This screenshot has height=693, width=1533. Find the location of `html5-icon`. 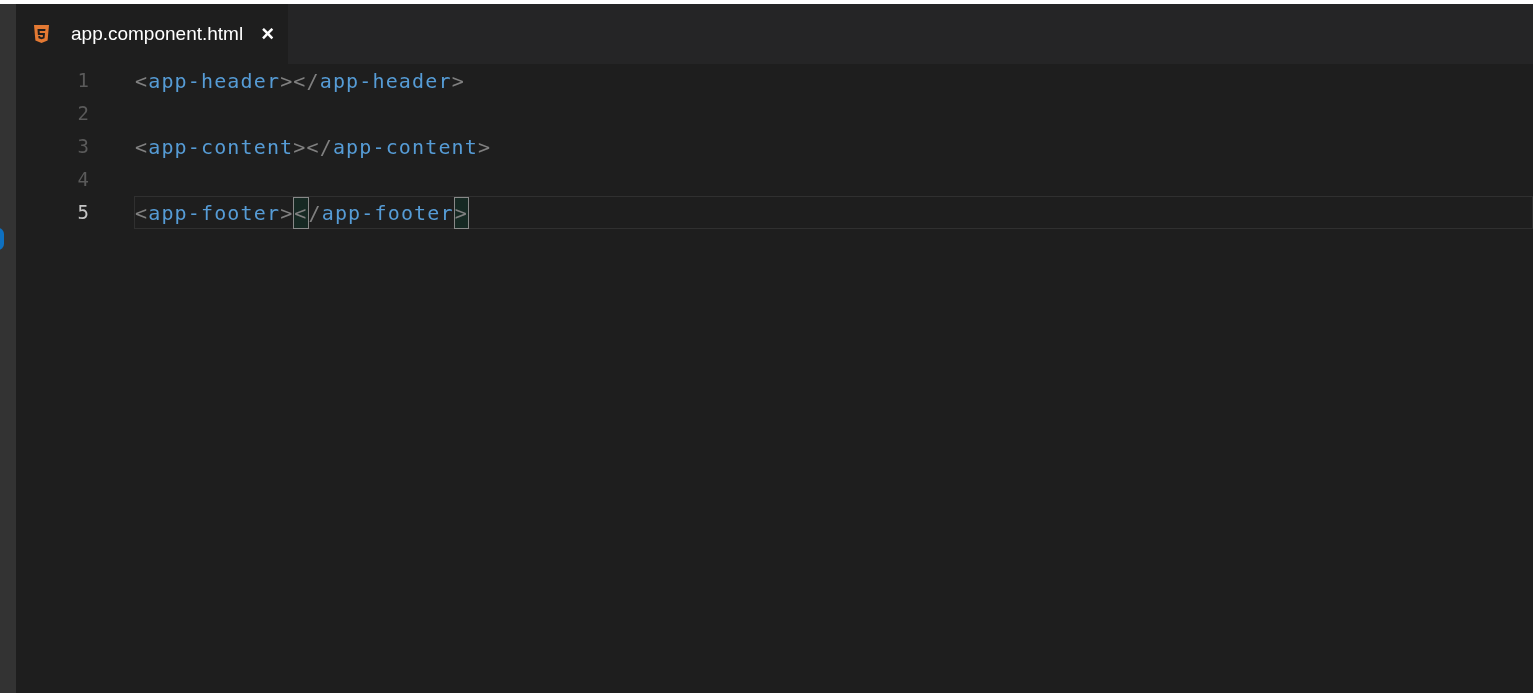

html5-icon is located at coordinates (41, 34).